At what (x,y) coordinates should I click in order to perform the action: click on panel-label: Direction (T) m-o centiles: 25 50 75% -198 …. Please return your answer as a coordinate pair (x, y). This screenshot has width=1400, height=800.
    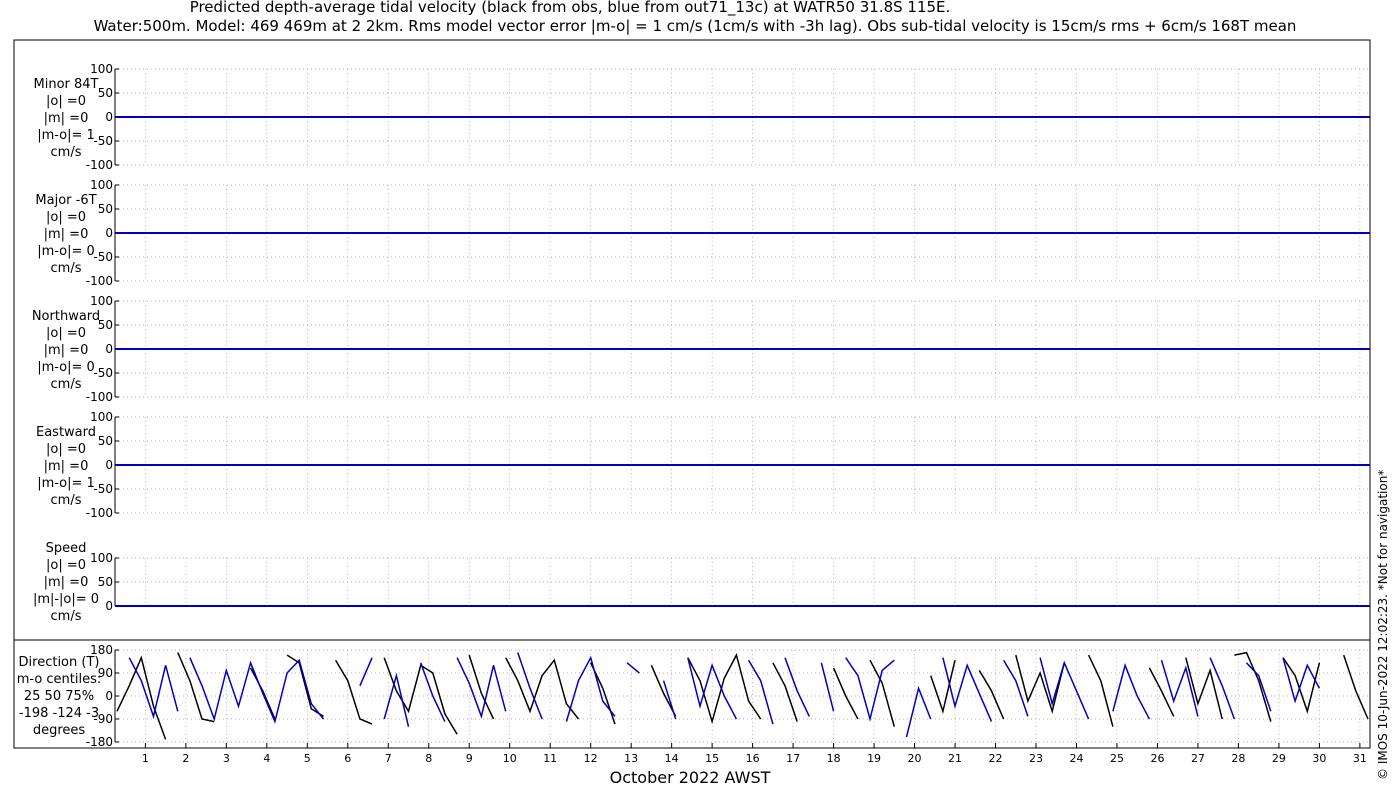
    Looking at the image, I should click on (59, 696).